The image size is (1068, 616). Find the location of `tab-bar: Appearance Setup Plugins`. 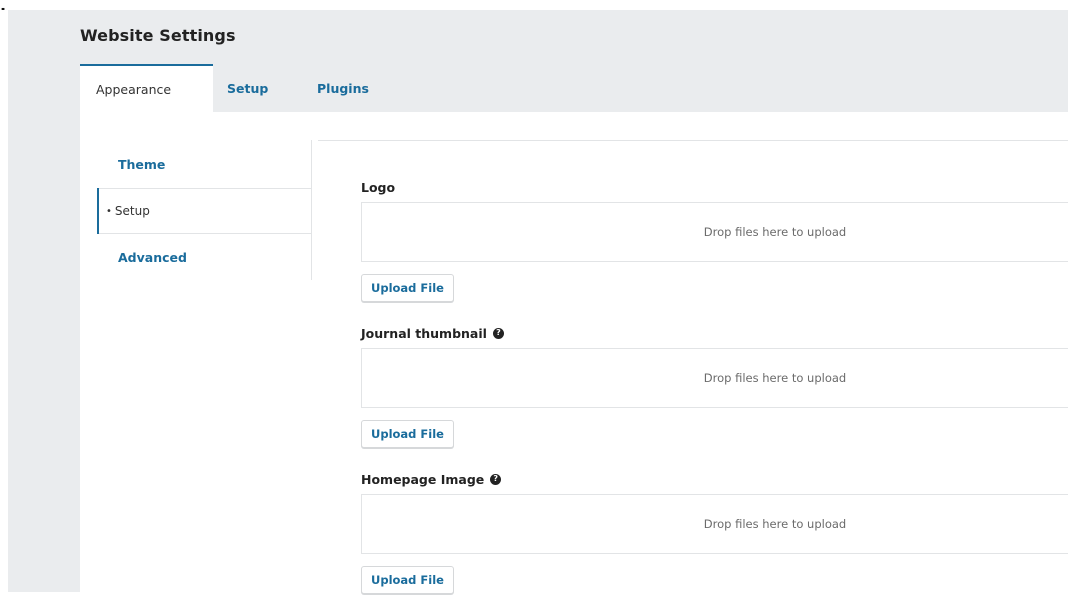

tab-bar: Appearance Setup Plugins is located at coordinates (233, 88).